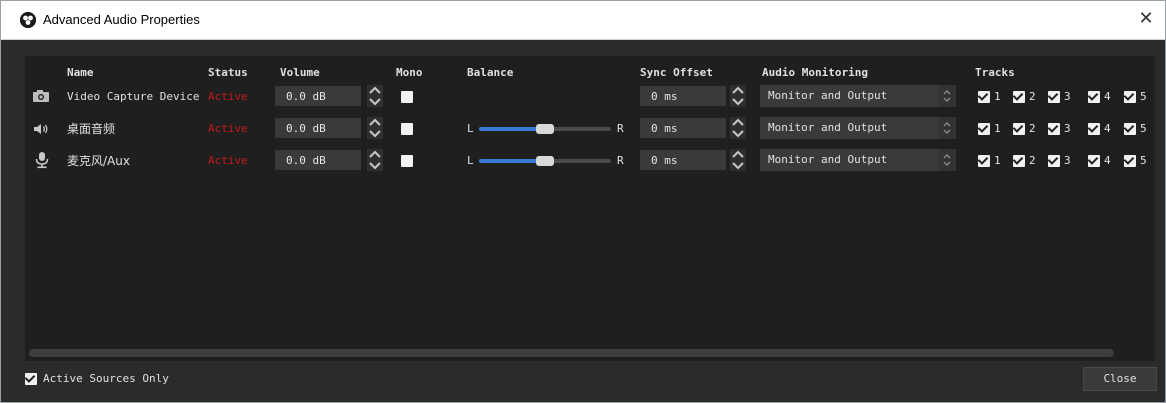 The width and height of the screenshot is (1166, 403). I want to click on column-header-status: Status, so click(228, 72).